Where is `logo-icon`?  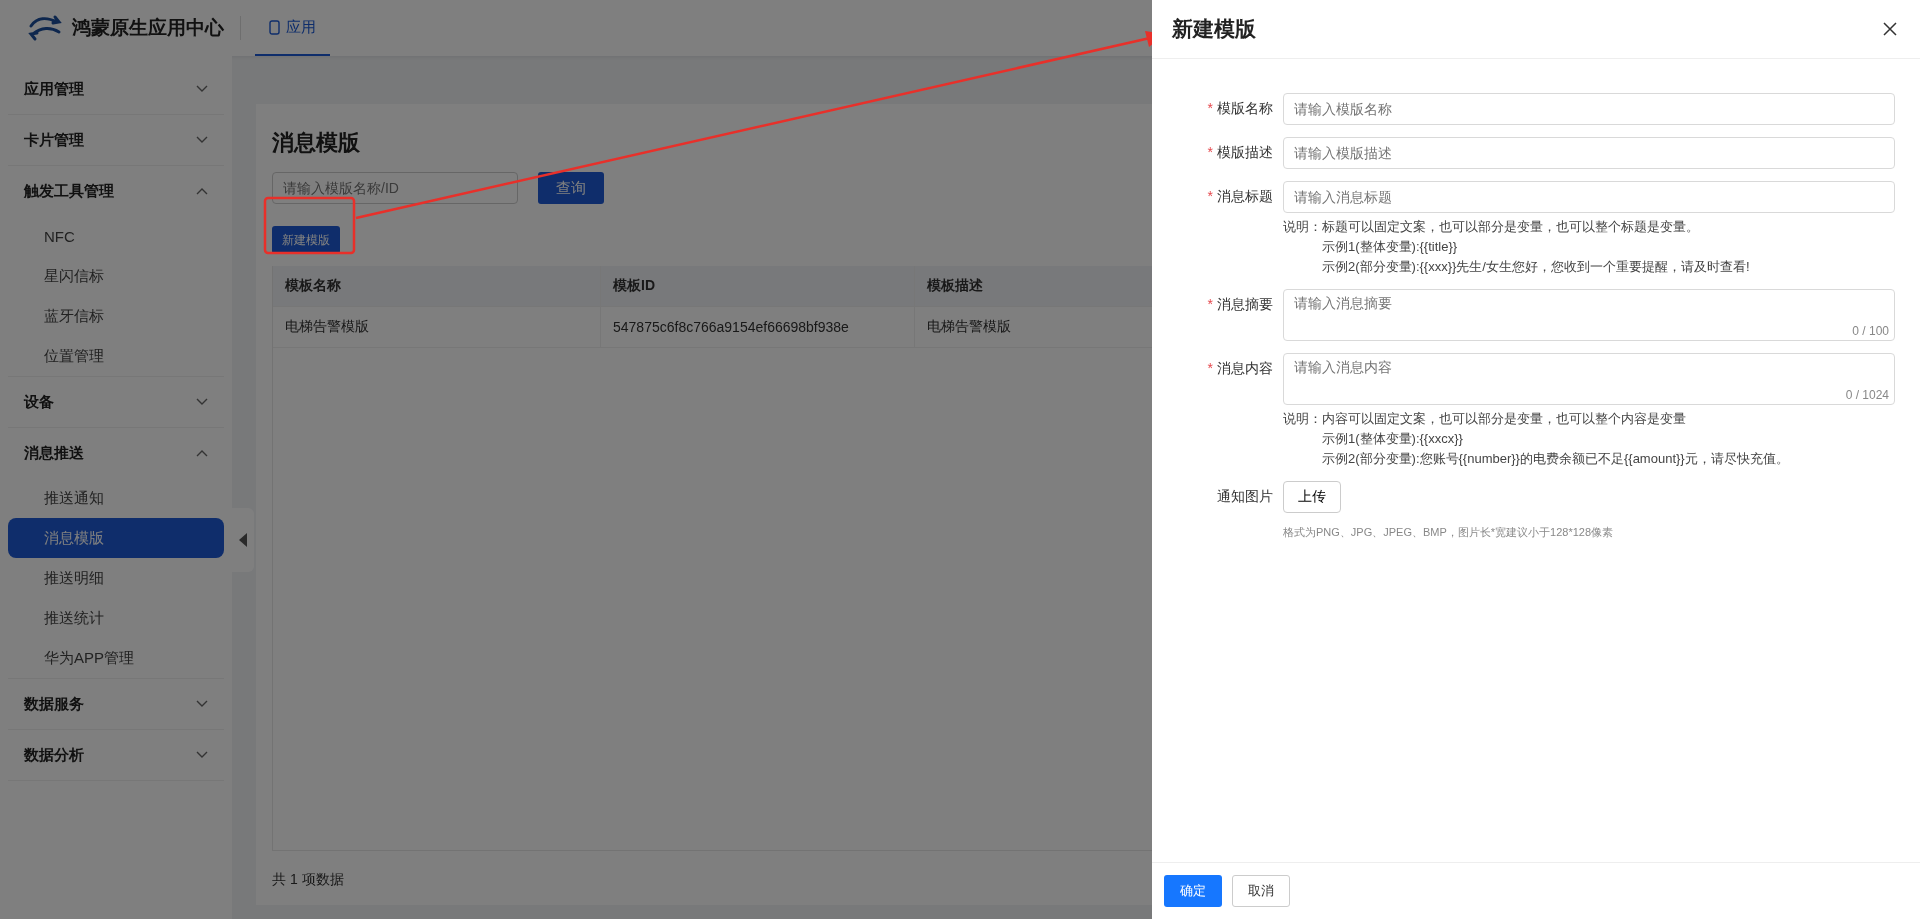 logo-icon is located at coordinates (45, 28).